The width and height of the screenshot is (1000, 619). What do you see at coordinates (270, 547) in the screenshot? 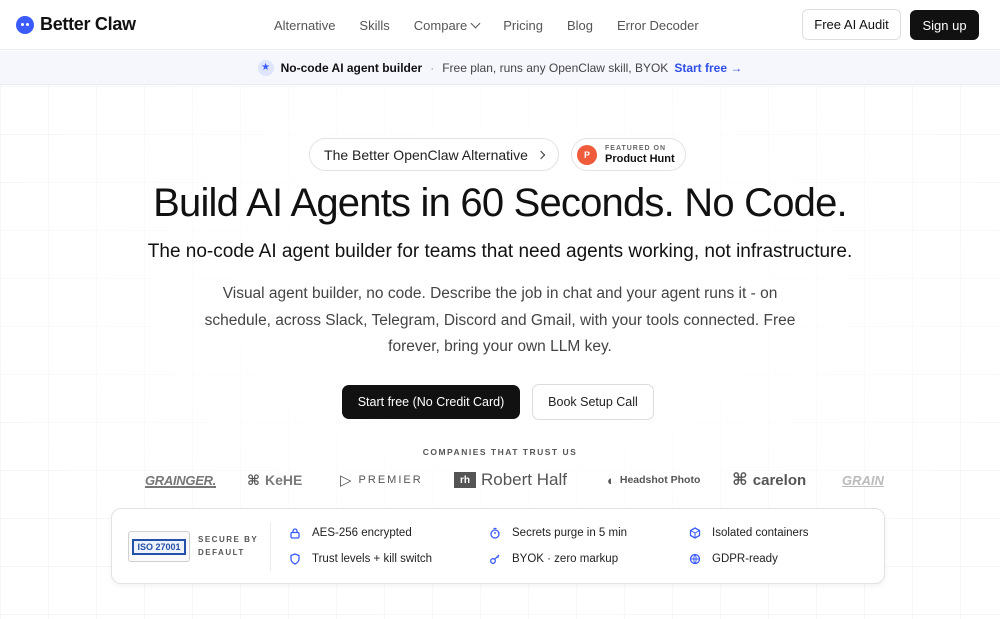
I see `security-divider` at bounding box center [270, 547].